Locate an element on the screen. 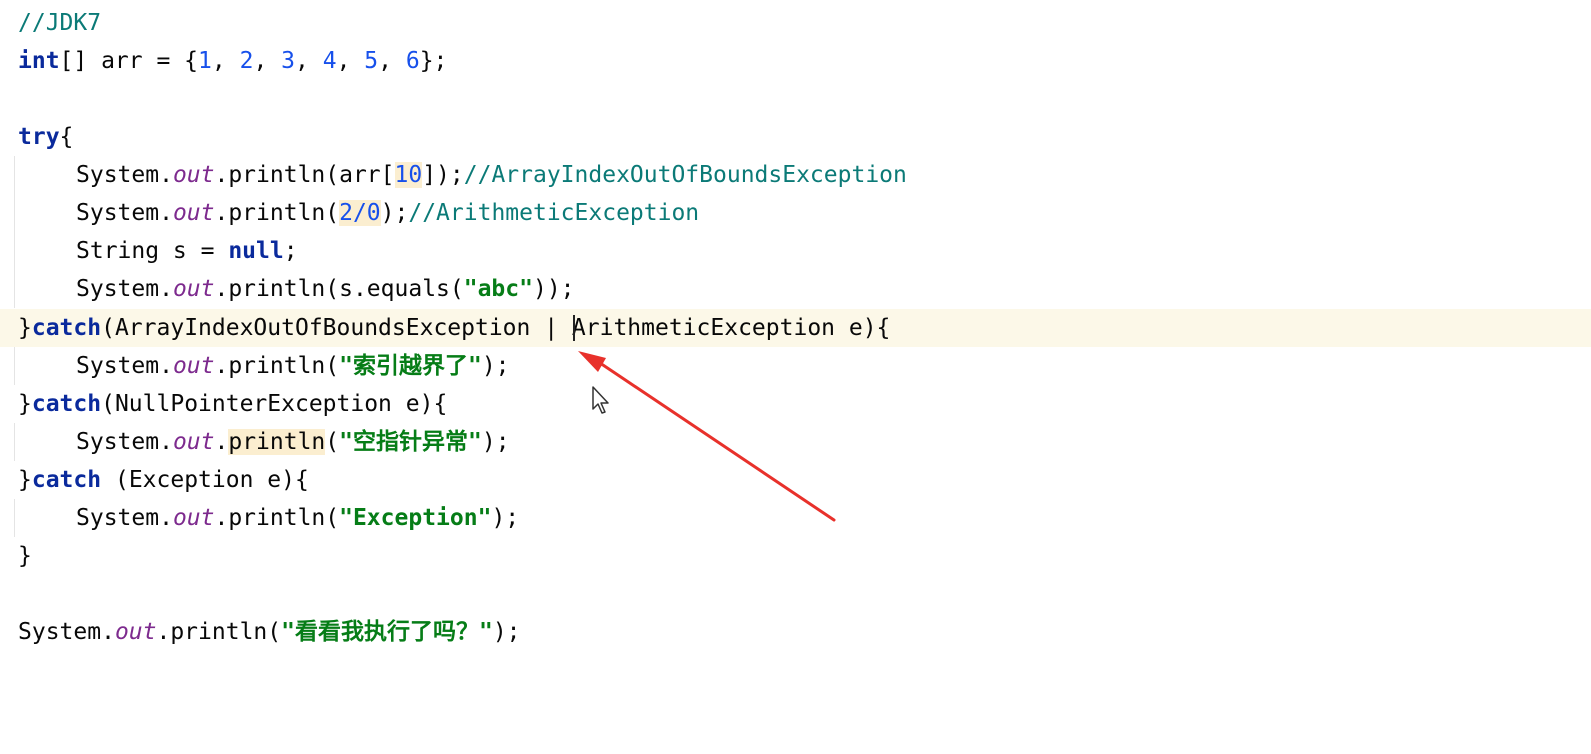  number-literal: 1 is located at coordinates (205, 61).